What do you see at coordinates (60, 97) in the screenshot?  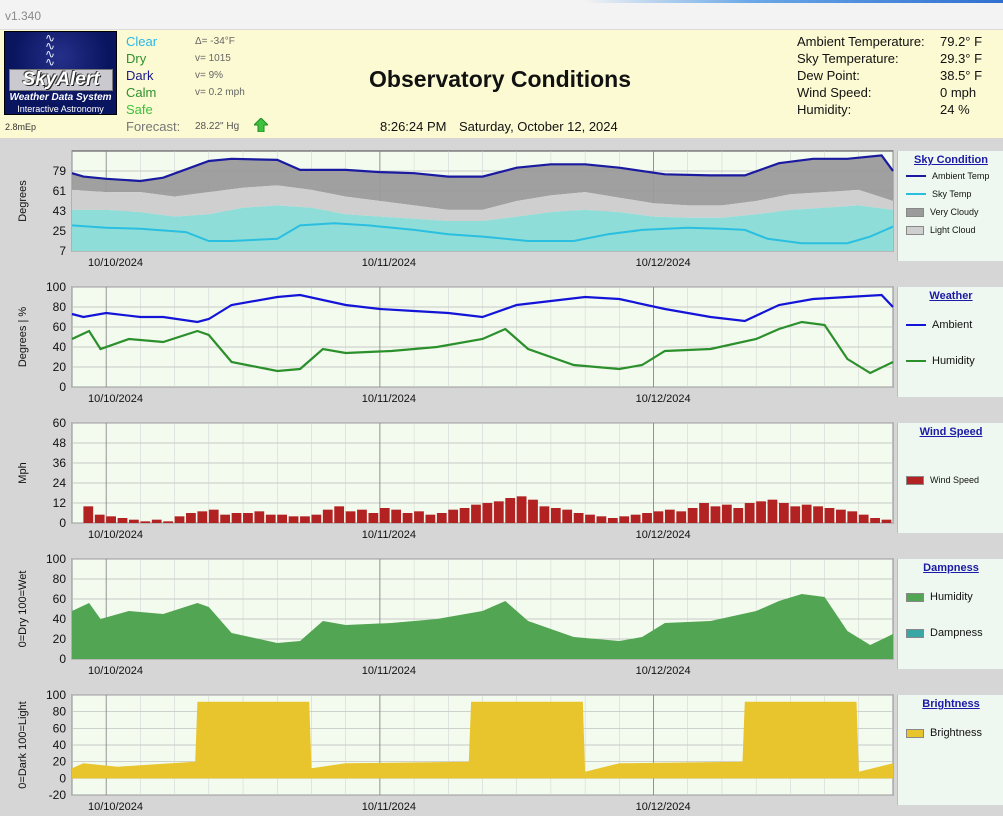 I see `logo-tagline: Weather Data System` at bounding box center [60, 97].